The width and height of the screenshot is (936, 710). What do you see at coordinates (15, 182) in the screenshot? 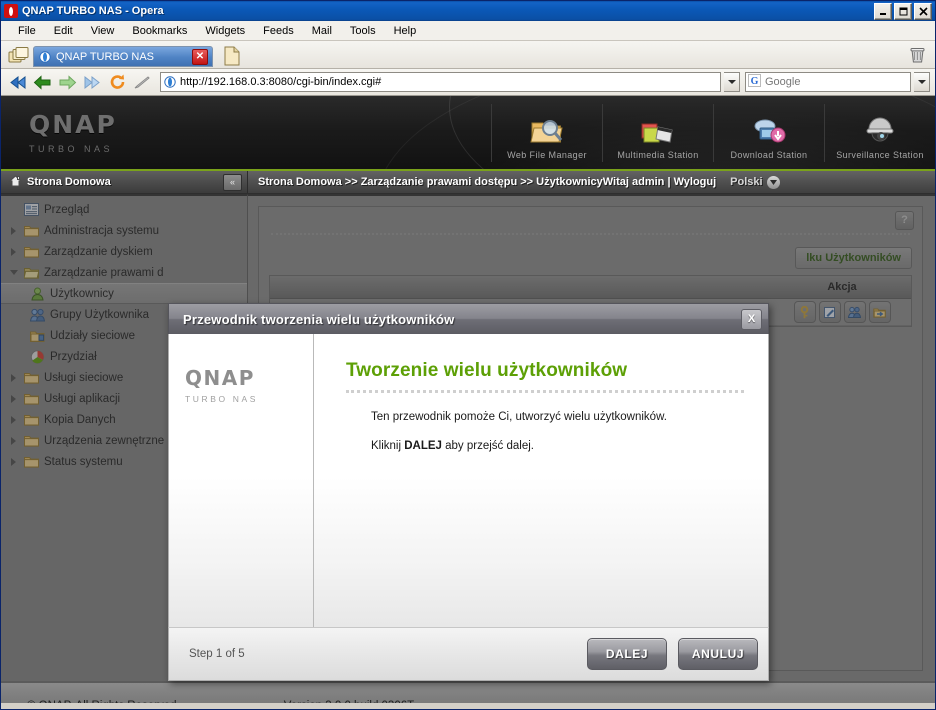
I see `home-icon` at bounding box center [15, 182].